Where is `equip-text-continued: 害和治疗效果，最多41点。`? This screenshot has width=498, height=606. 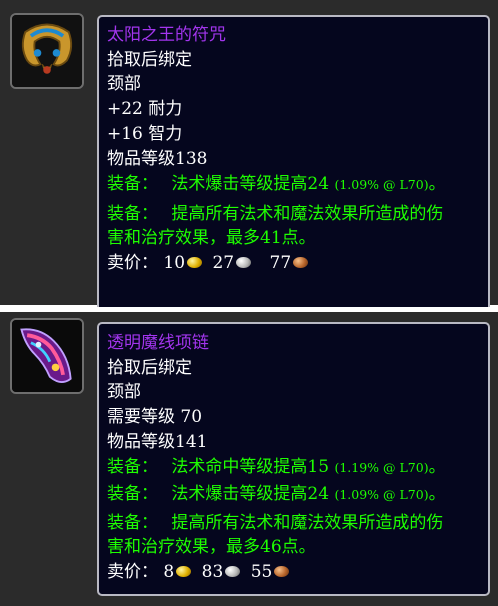
equip-text-continued: 害和治疗效果，最多41点。 is located at coordinates (211, 238).